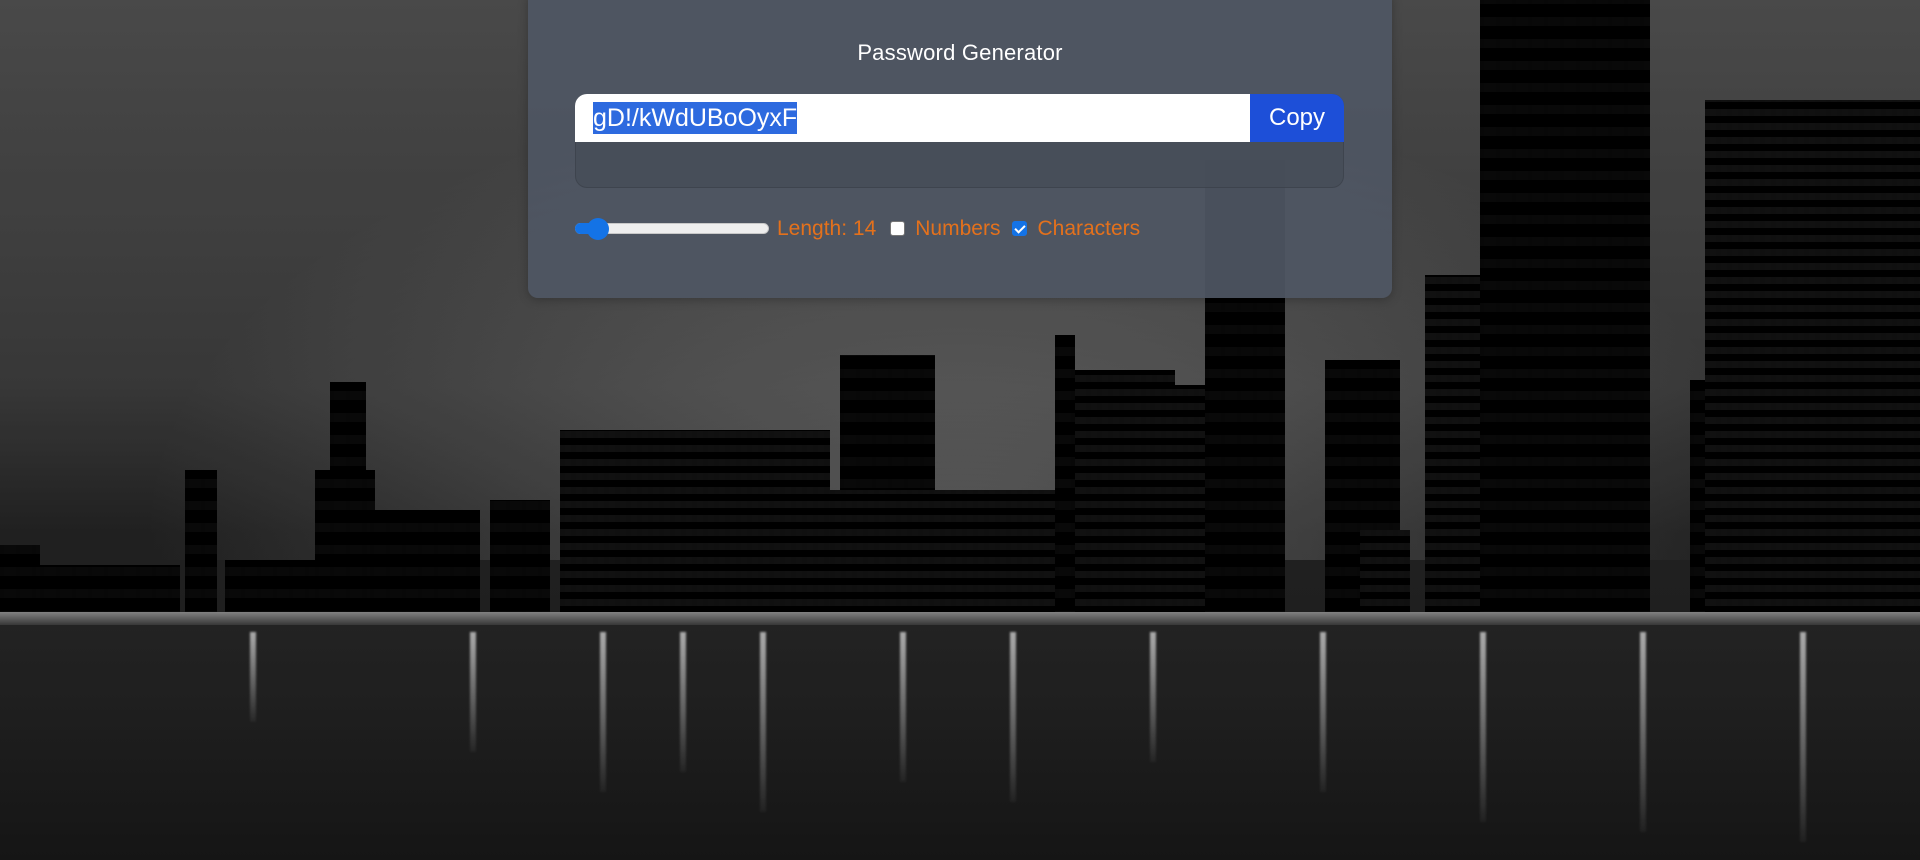 The width and height of the screenshot is (1920, 860). I want to click on password-input-group: gD!/kWdUBoOyxF Copy, so click(959, 141).